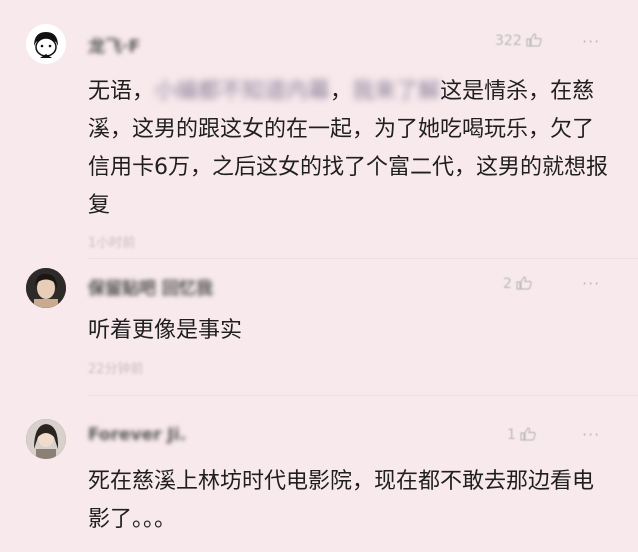  What do you see at coordinates (137, 435) in the screenshot?
I see `username: Forever Ji.` at bounding box center [137, 435].